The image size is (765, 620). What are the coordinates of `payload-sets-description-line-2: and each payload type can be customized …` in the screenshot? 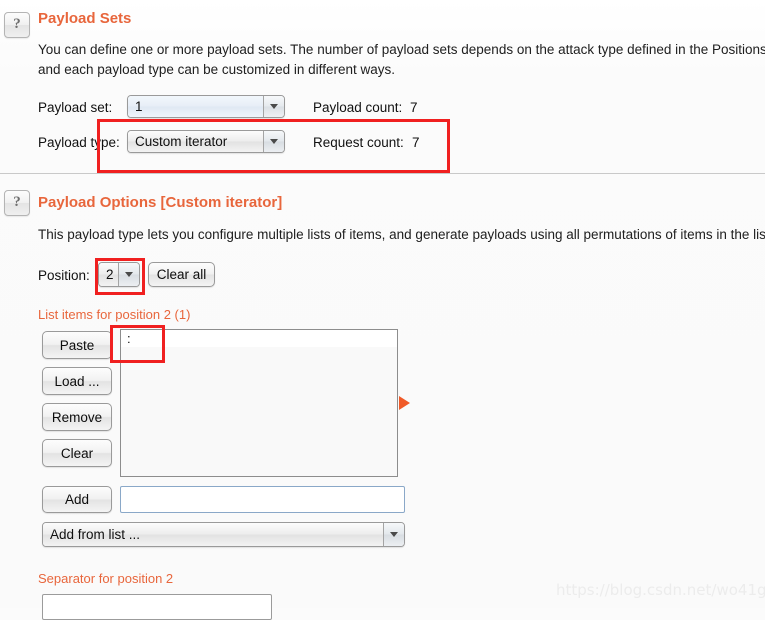 It's located at (216, 69).